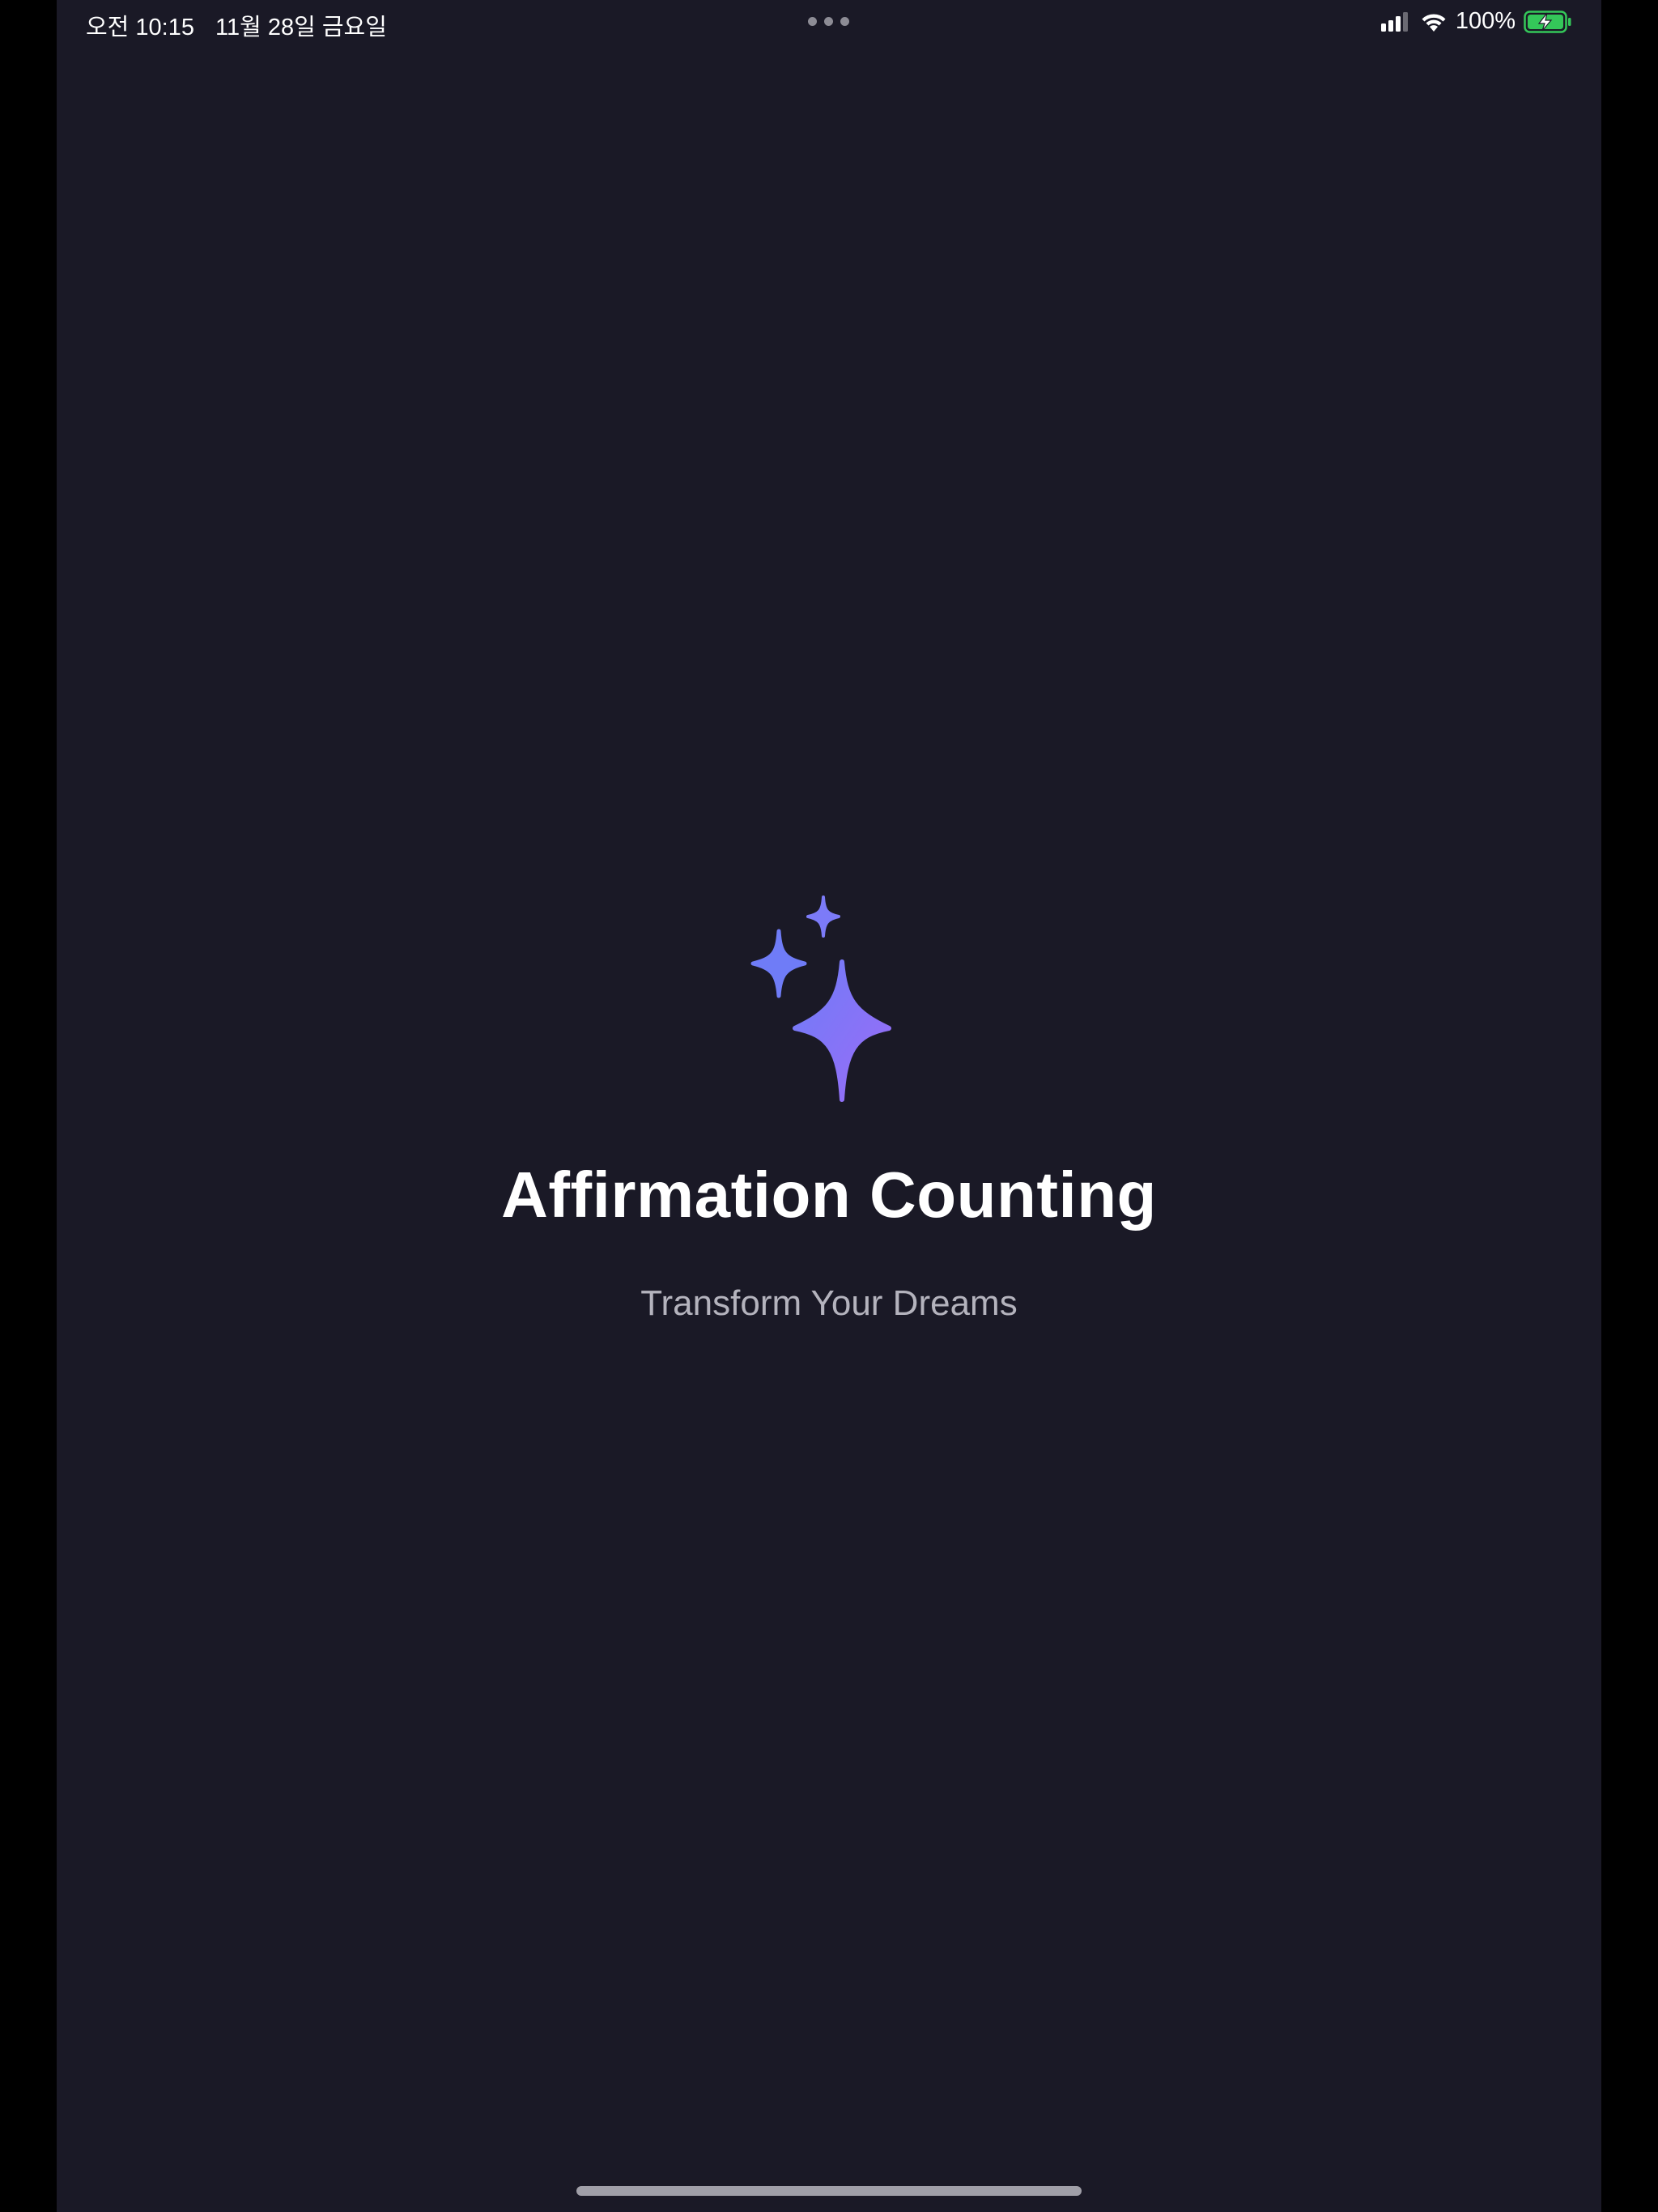 The width and height of the screenshot is (1658, 2212). I want to click on sparkles-icon, so click(820, 999).